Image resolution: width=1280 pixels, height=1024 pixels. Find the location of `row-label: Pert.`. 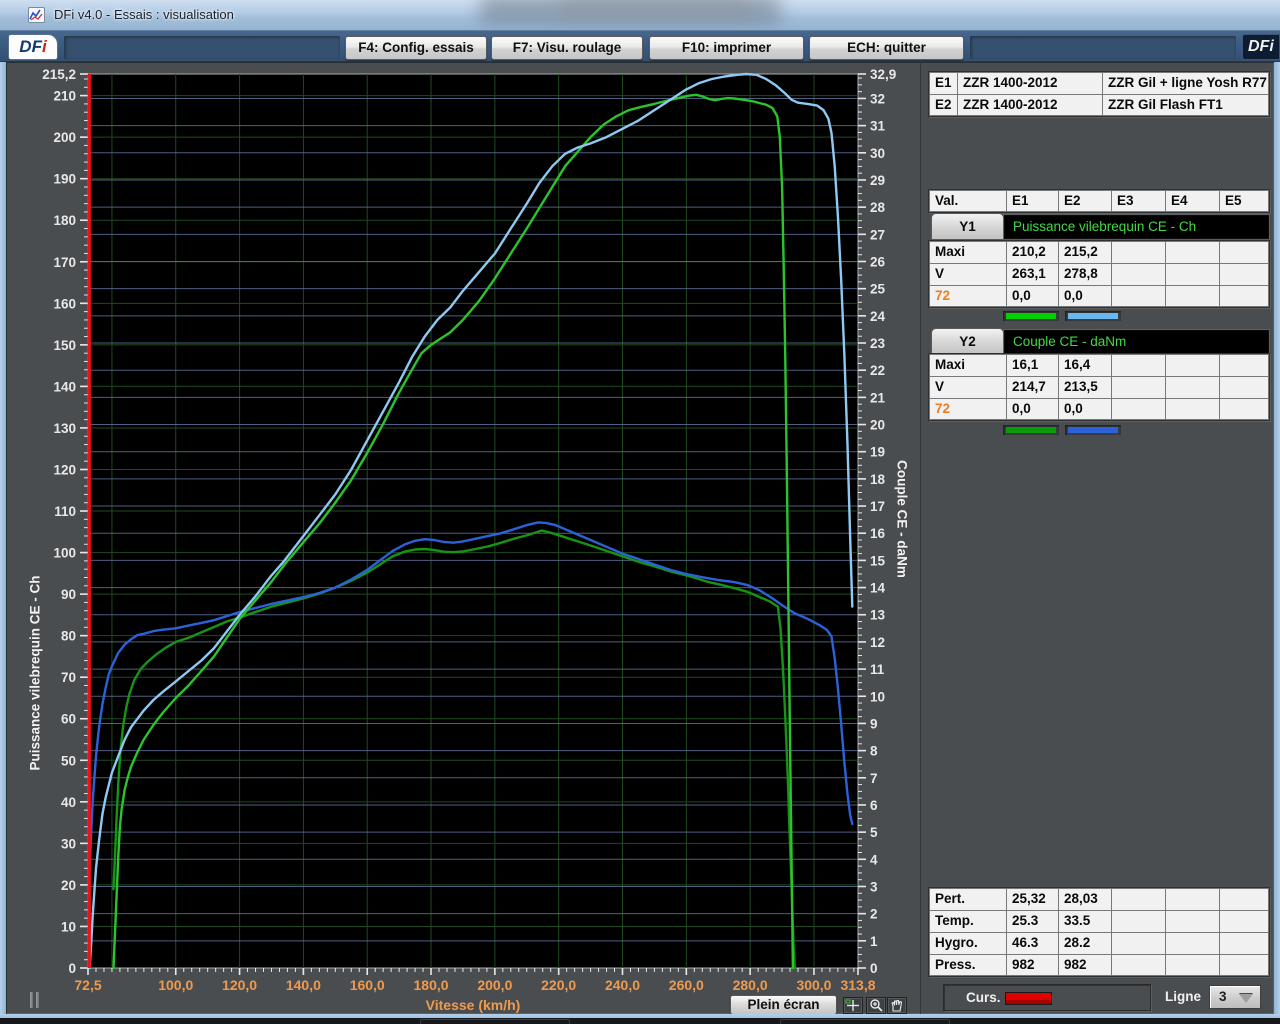

row-label: Pert. is located at coordinates (967, 899).